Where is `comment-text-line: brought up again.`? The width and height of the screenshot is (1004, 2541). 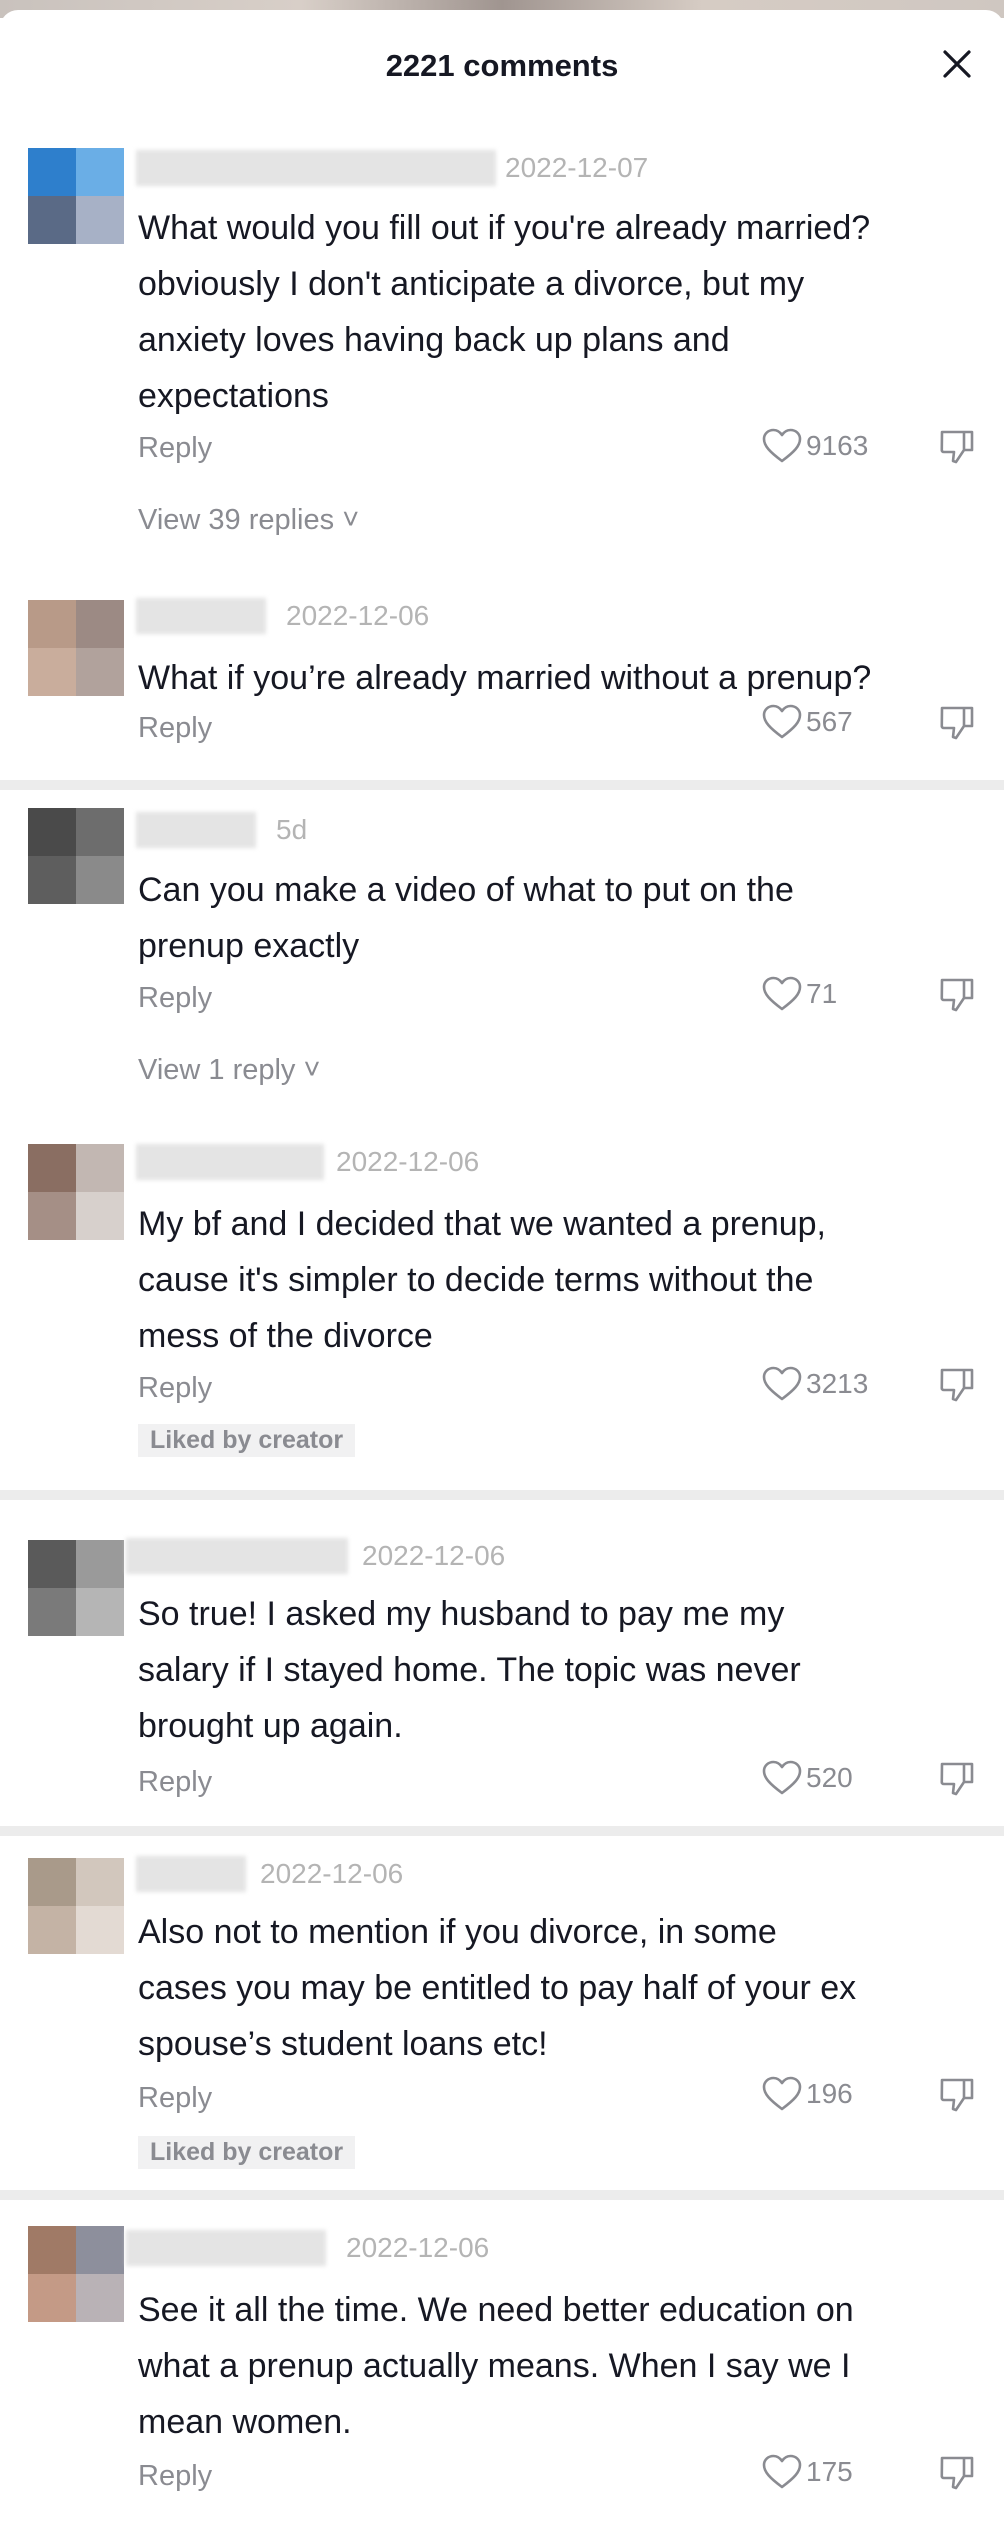
comment-text-line: brought up again. is located at coordinates (270, 1726).